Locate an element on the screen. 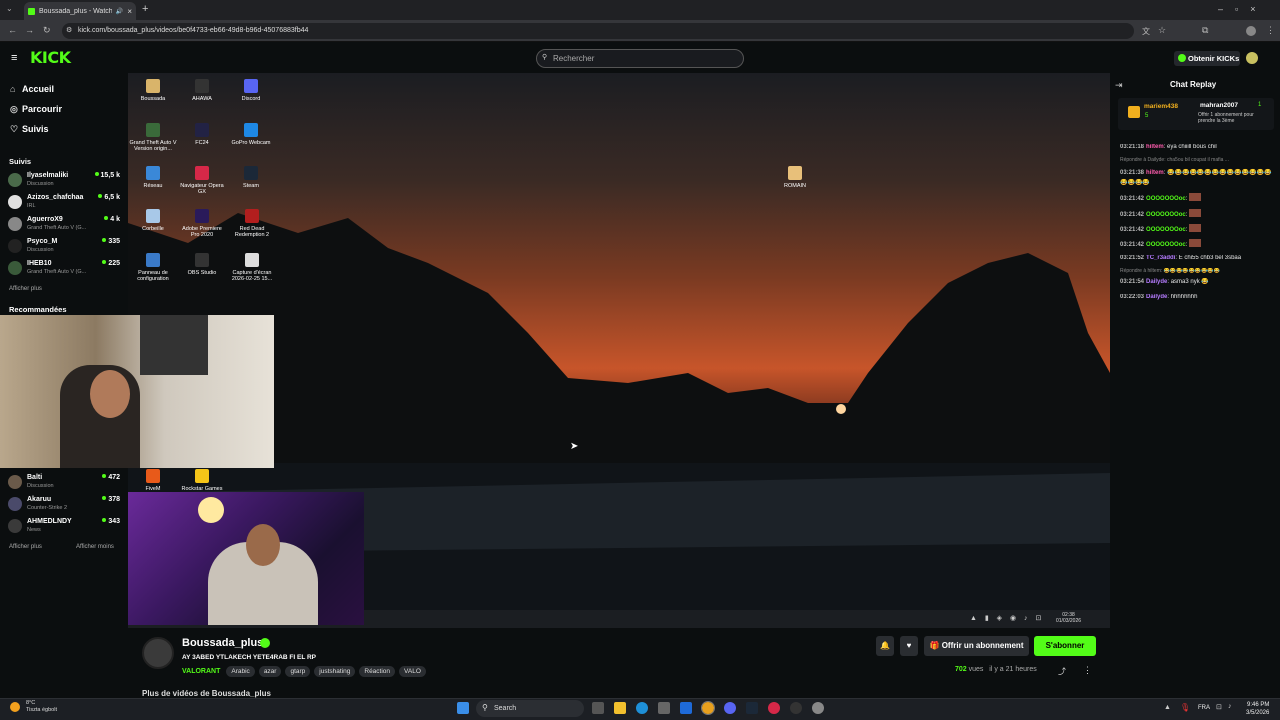 Image resolution: width=1280 pixels, height=720 pixels. desktop-icon-fivem: FiveM is located at coordinates (153, 480).